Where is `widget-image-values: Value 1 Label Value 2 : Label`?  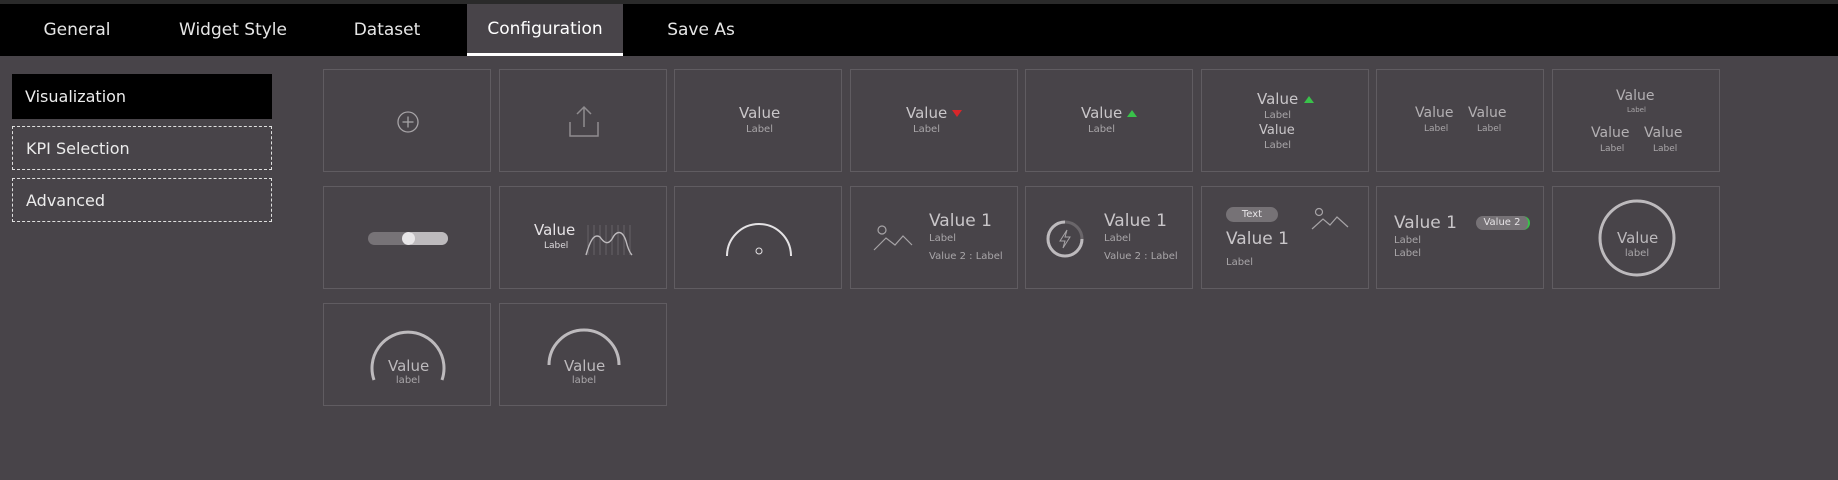
widget-image-values: Value 1 Label Value 2 : Label is located at coordinates (934, 237).